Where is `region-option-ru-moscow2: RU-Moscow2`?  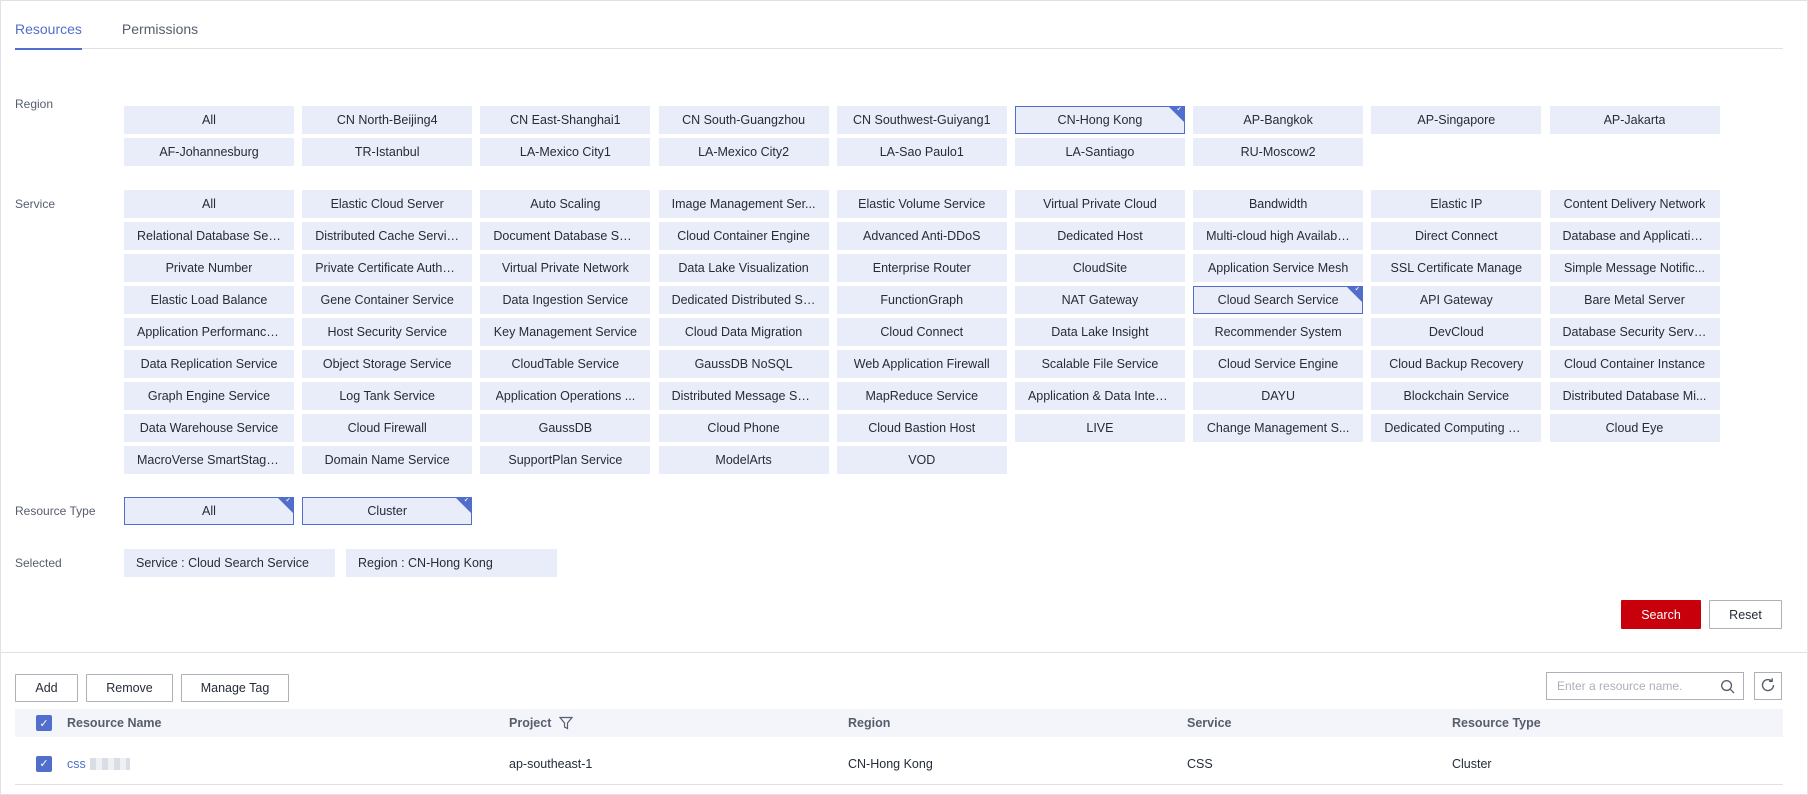
region-option-ru-moscow2: RU-Moscow2 is located at coordinates (1278, 152).